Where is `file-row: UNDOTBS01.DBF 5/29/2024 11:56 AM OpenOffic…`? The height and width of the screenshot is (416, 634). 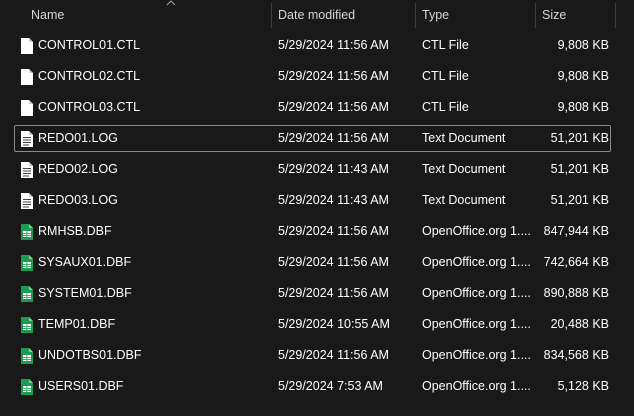 file-row: UNDOTBS01.DBF 5/29/2024 11:56 AM OpenOffic… is located at coordinates (312, 355).